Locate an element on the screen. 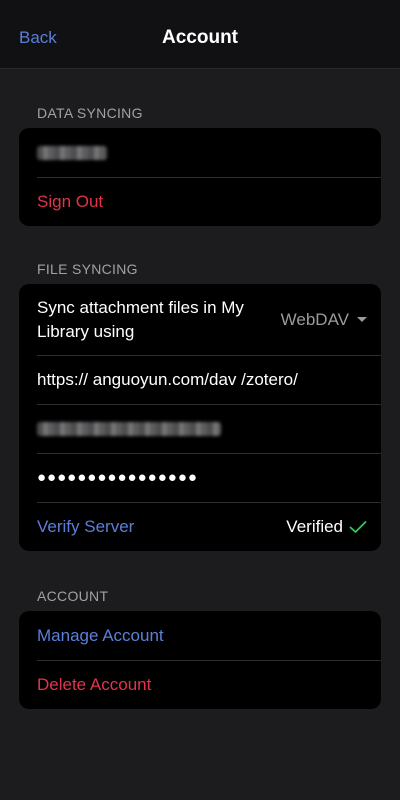 Image resolution: width=400 pixels, height=800 pixels. sync-method-value: WebDAV is located at coordinates (314, 319).